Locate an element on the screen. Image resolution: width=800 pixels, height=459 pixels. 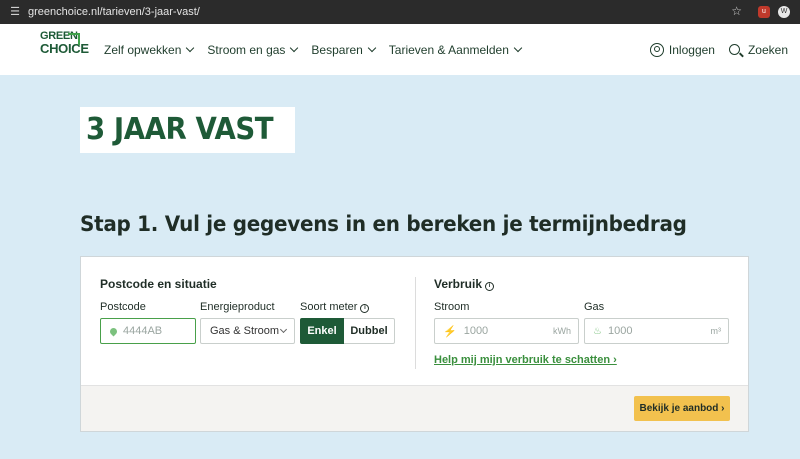
postcode-label: Postcode is located at coordinates (123, 307).